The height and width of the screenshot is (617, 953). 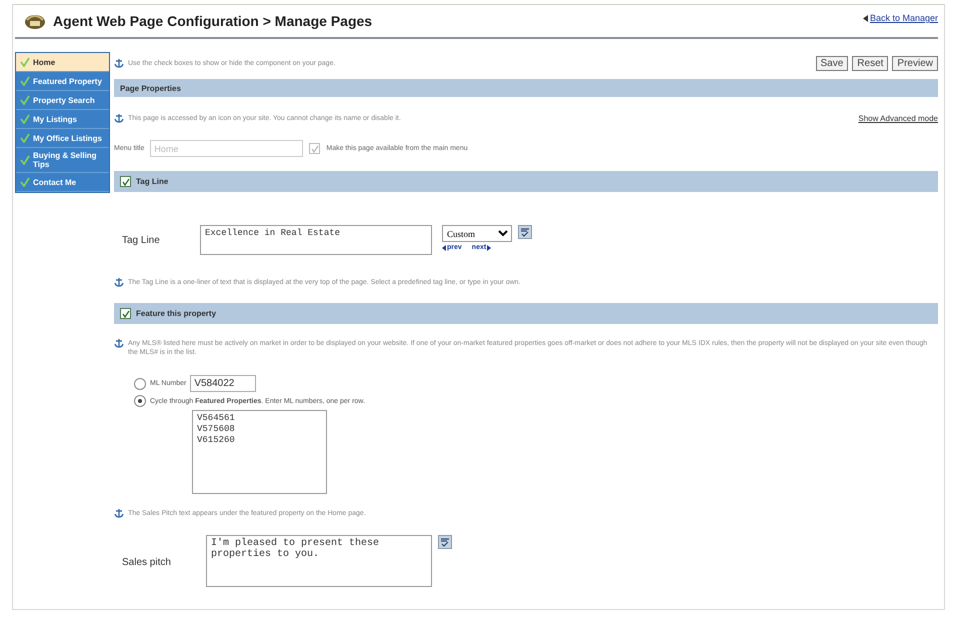 What do you see at coordinates (213, 21) in the screenshot?
I see `page-title: Agent Web Page Configuration > Manage Pages` at bounding box center [213, 21].